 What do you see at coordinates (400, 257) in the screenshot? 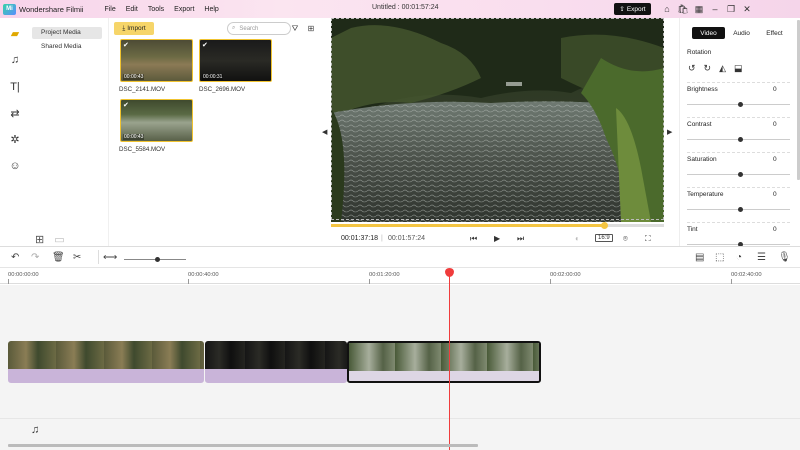
I see `timeline-toolbar: ↶ ↷ 🗑 ✂ ⟷ ▤ ⬚ ◔ ☰ 🎙` at bounding box center [400, 257].